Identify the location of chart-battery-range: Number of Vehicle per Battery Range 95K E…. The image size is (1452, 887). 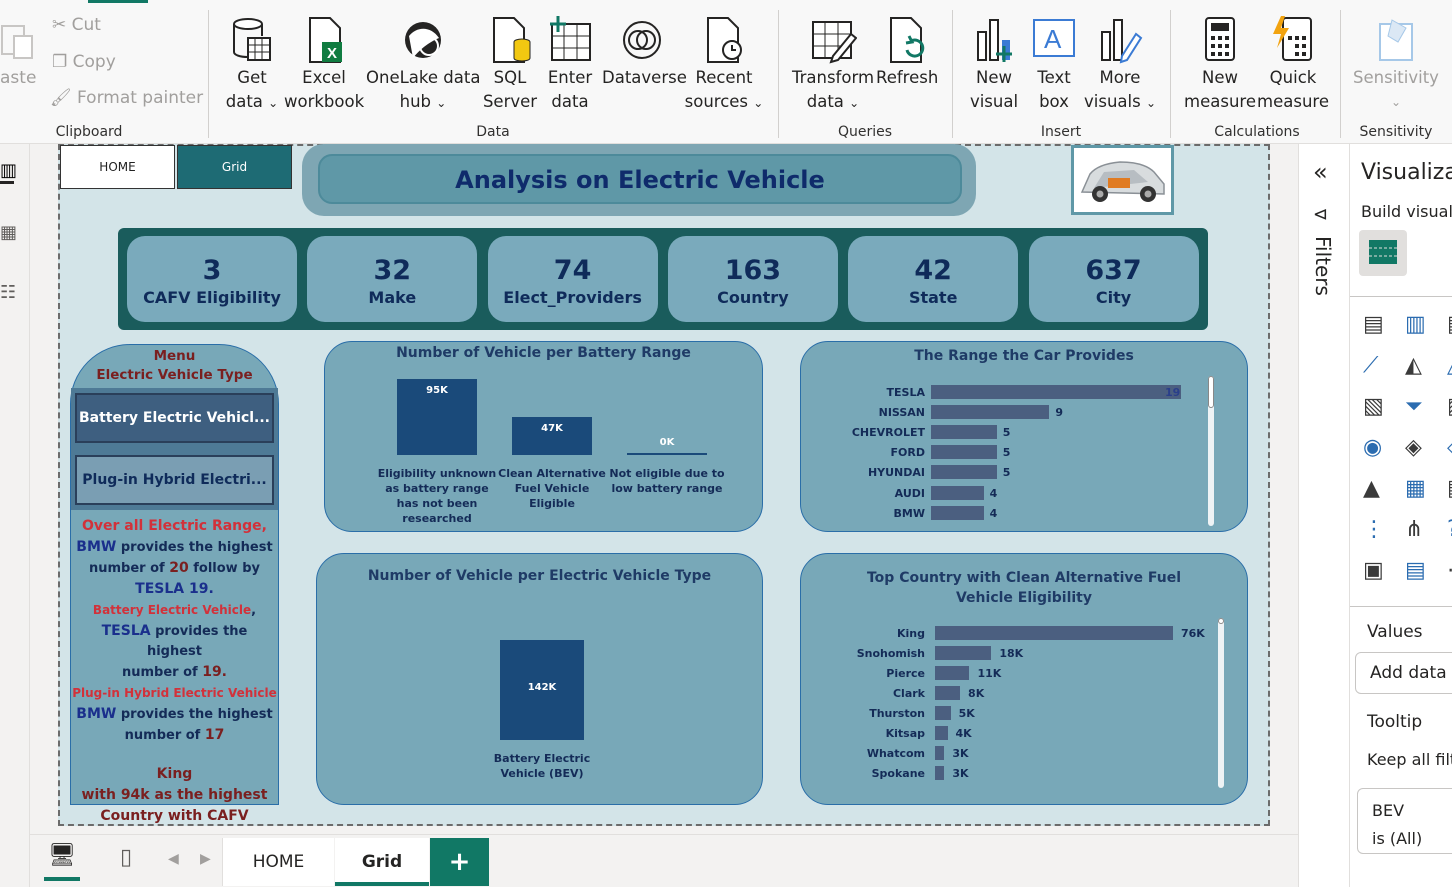
(543, 436).